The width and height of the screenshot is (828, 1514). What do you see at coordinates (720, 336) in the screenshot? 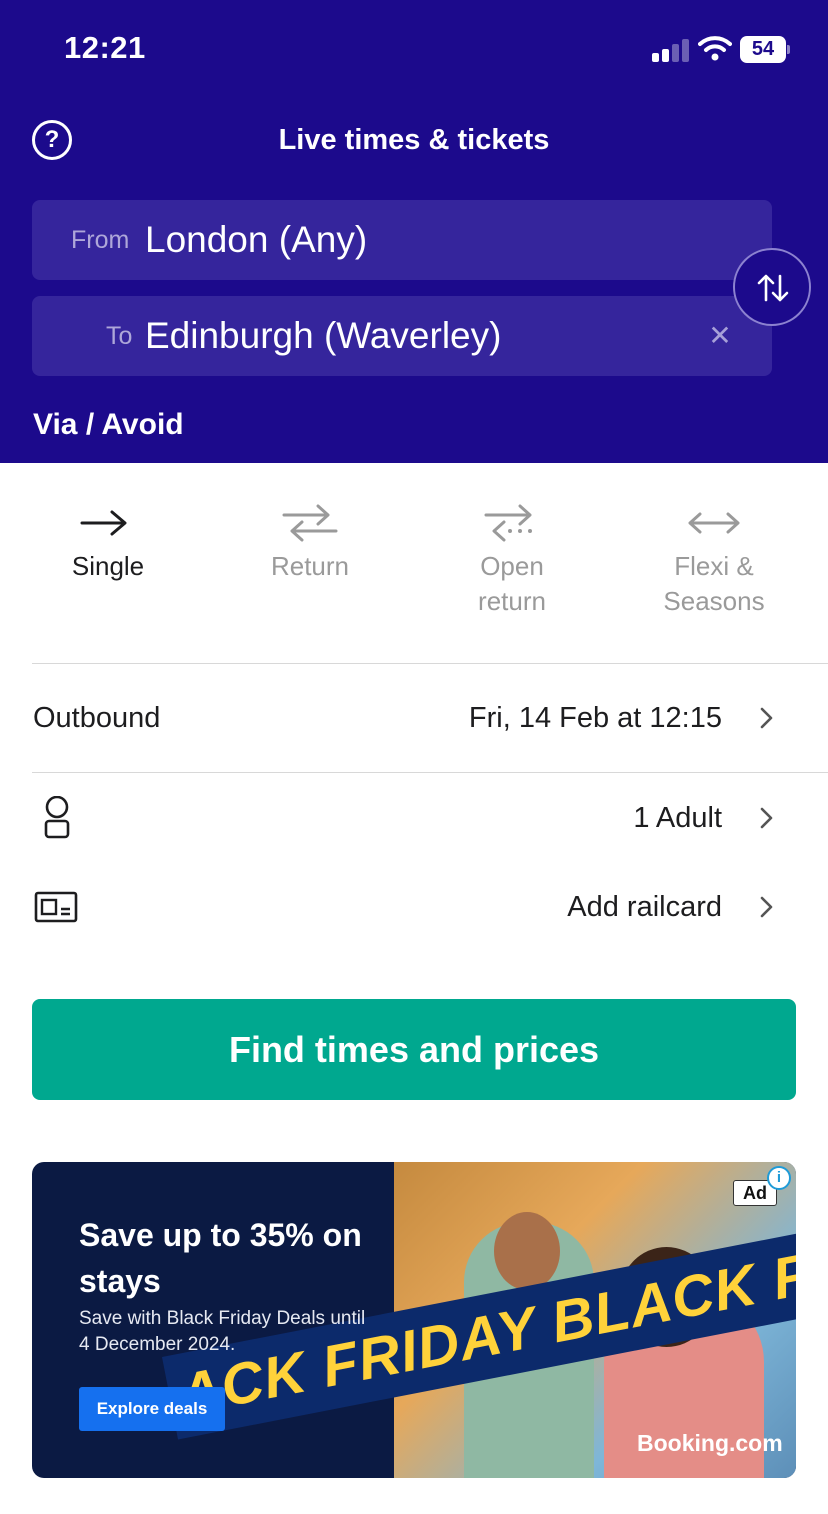
I see `clear-destination-icon: ✕` at bounding box center [720, 336].